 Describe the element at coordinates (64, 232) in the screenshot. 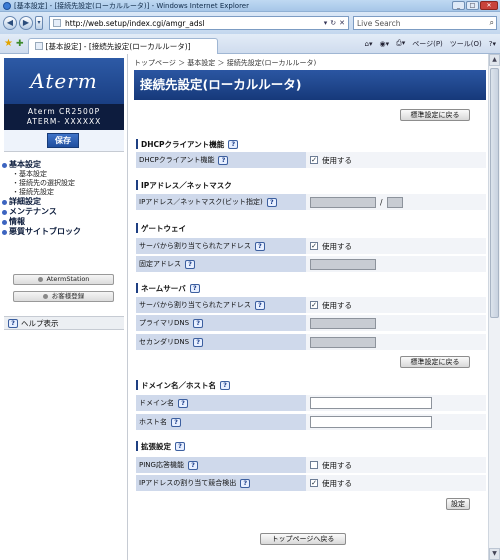

I see `menu-malicious-site-block: 悪質サイトブロック` at that location.